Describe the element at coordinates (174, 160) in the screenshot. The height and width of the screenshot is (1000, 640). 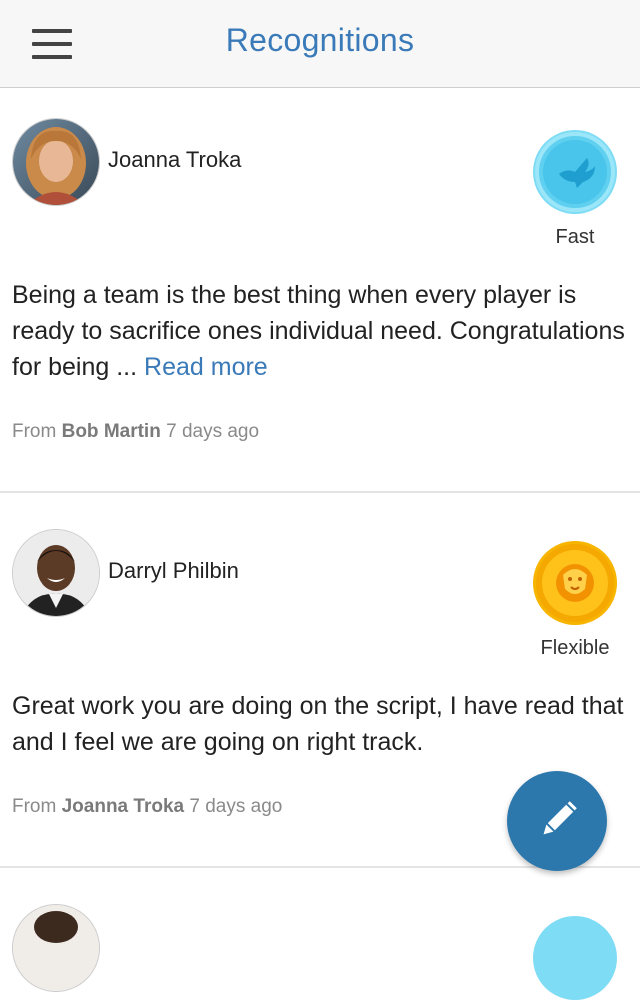
I see `user-name: Joanna Troka` at that location.